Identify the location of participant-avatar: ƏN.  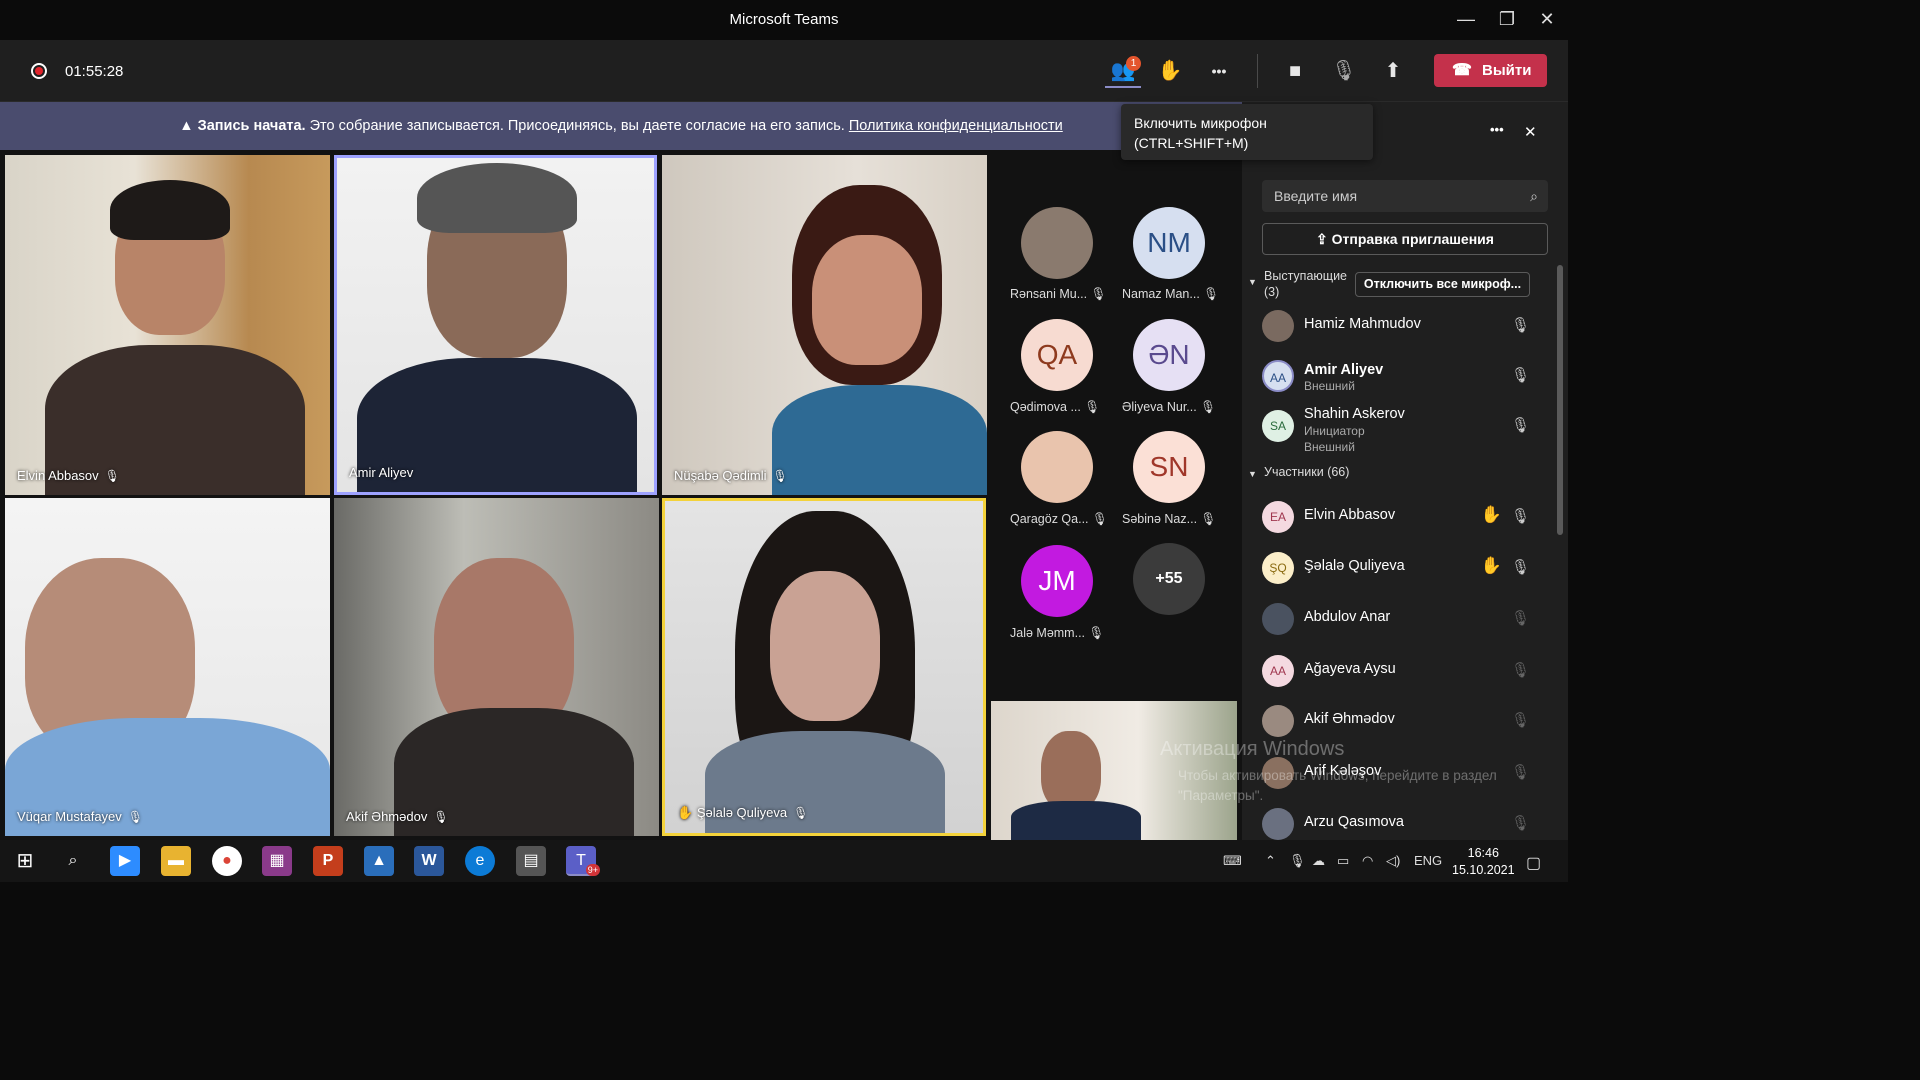
(1169, 355).